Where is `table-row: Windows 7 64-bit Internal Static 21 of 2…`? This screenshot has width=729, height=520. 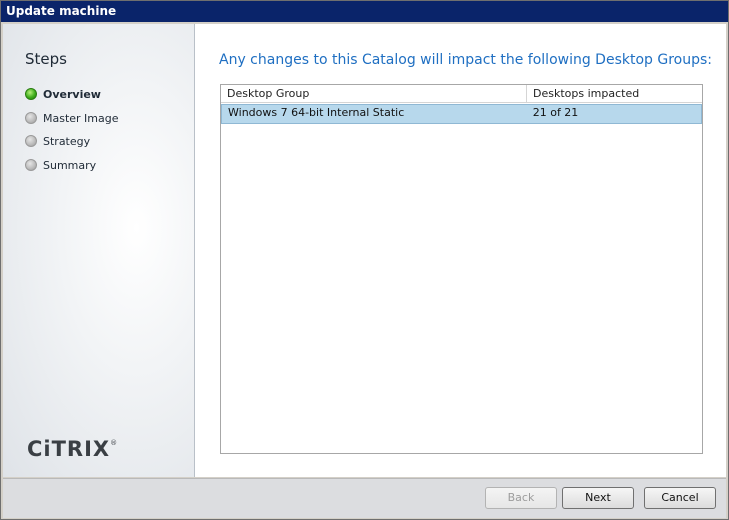 table-row: Windows 7 64-bit Internal Static 21 of 2… is located at coordinates (461, 114).